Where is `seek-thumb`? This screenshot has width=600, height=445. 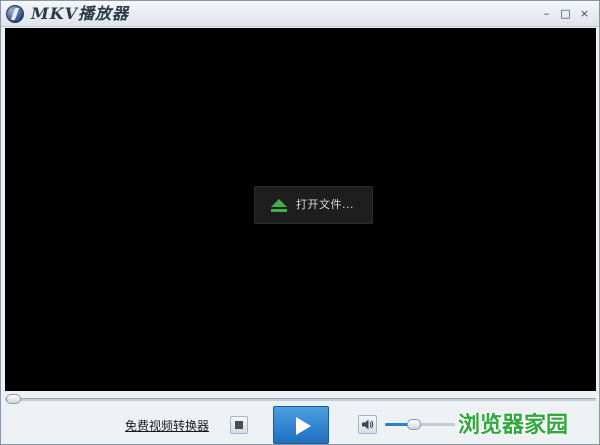 seek-thumb is located at coordinates (13, 399).